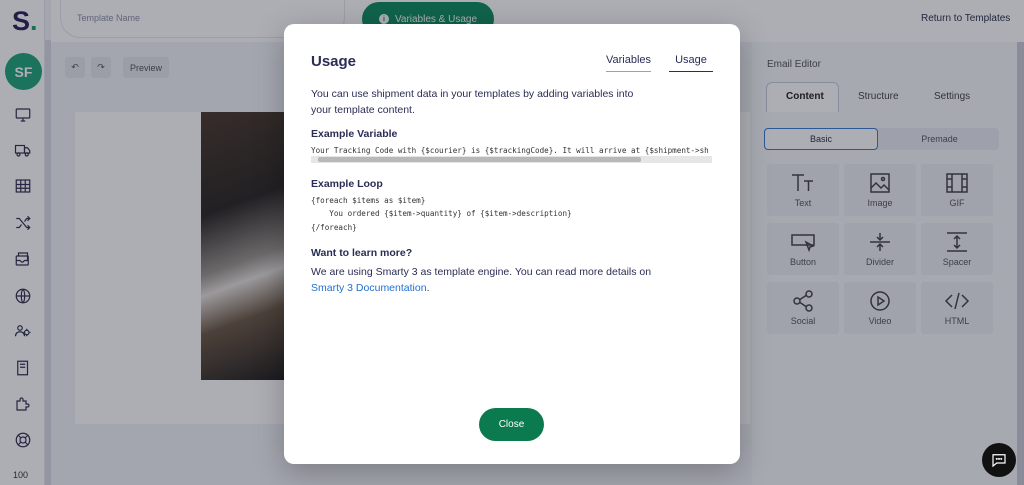 This screenshot has width=1024, height=485. Describe the element at coordinates (334, 227) in the screenshot. I see `loop-line-3: {/foreach}` at that location.